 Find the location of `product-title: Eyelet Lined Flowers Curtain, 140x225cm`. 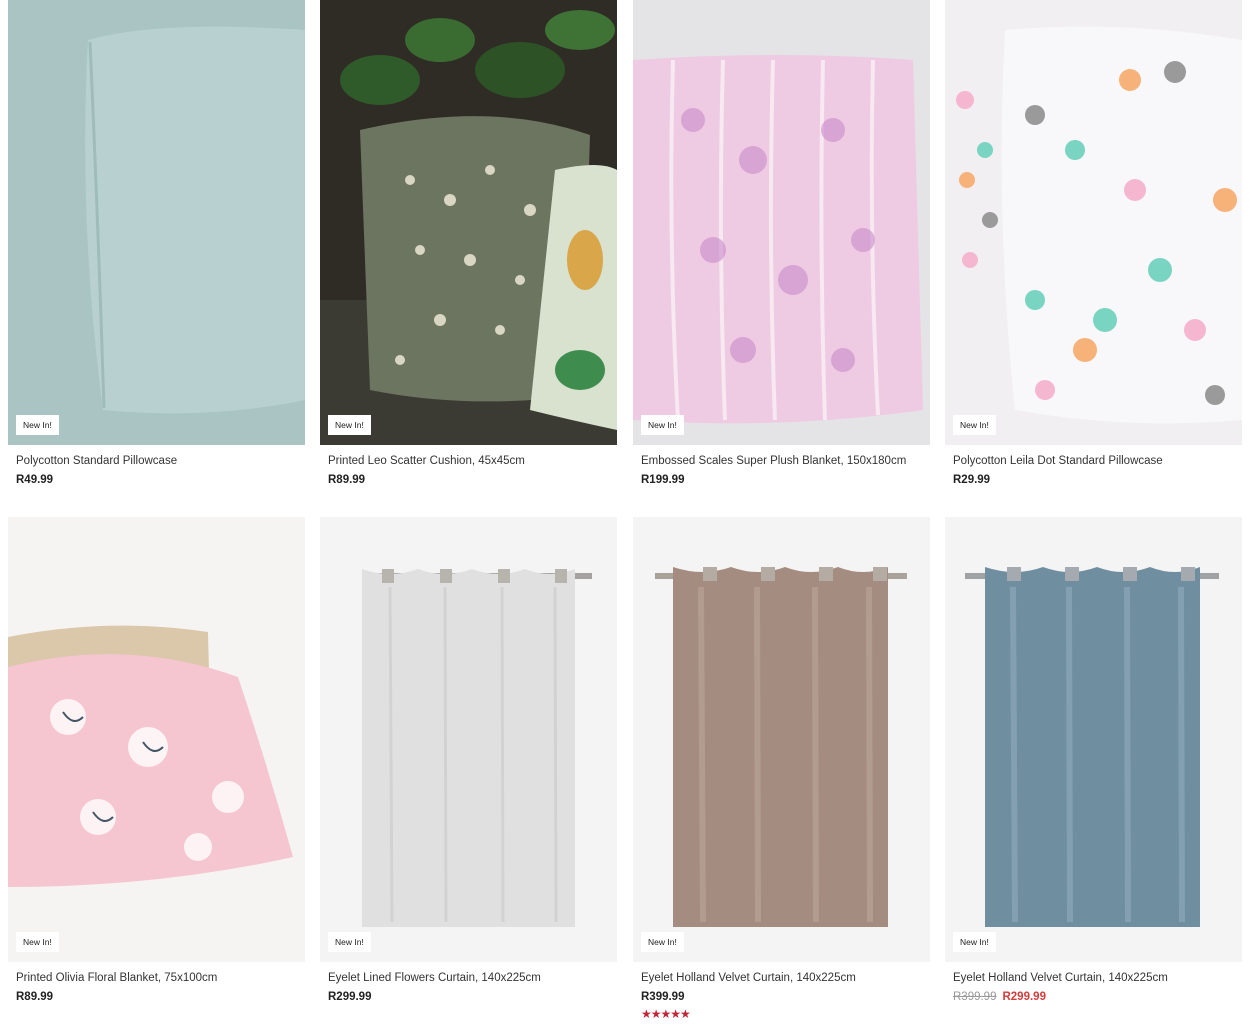

product-title: Eyelet Lined Flowers Curtain, 140x225cm is located at coordinates (434, 978).